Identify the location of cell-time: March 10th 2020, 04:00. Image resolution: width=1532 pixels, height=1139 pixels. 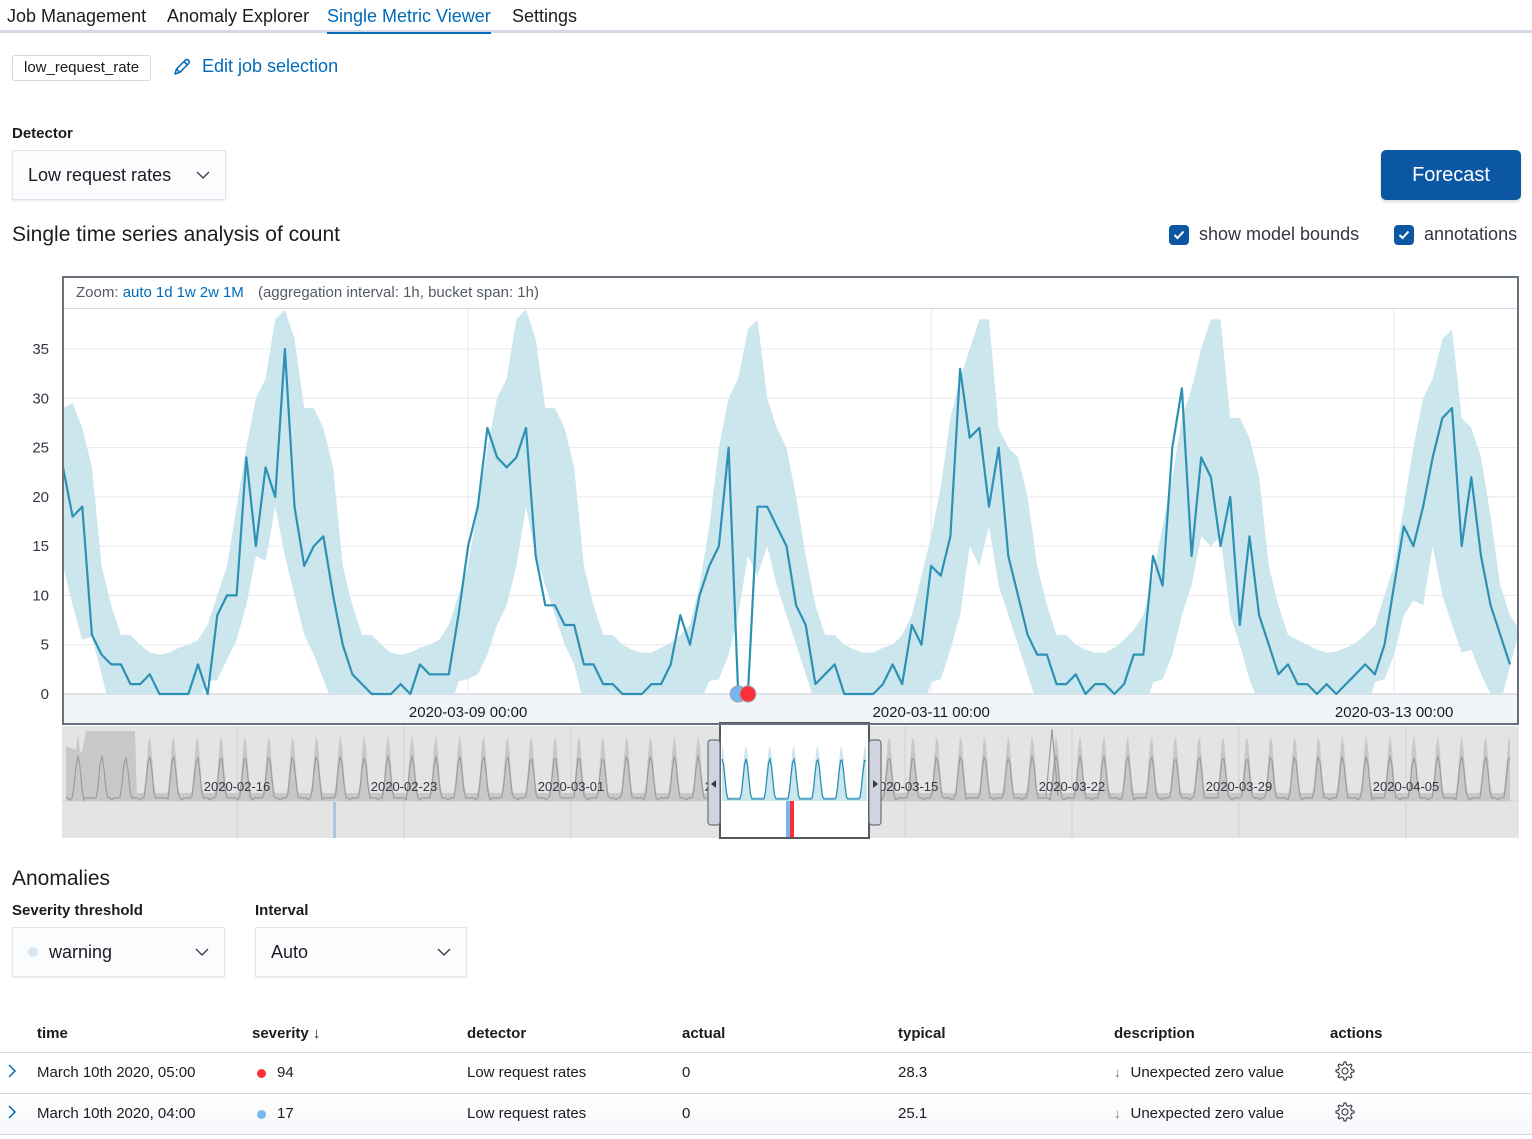
(144, 1114).